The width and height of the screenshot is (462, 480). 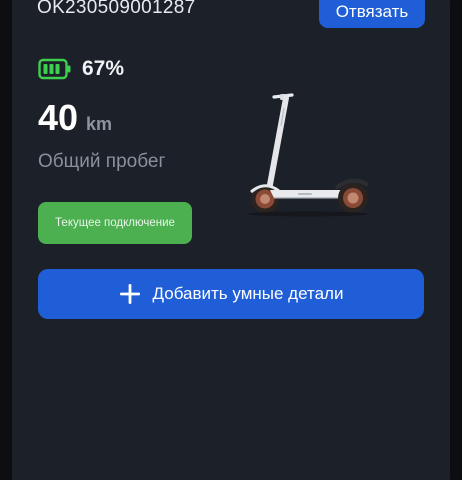 What do you see at coordinates (102, 161) in the screenshot?
I see `total-mileage-label: Общий пробег` at bounding box center [102, 161].